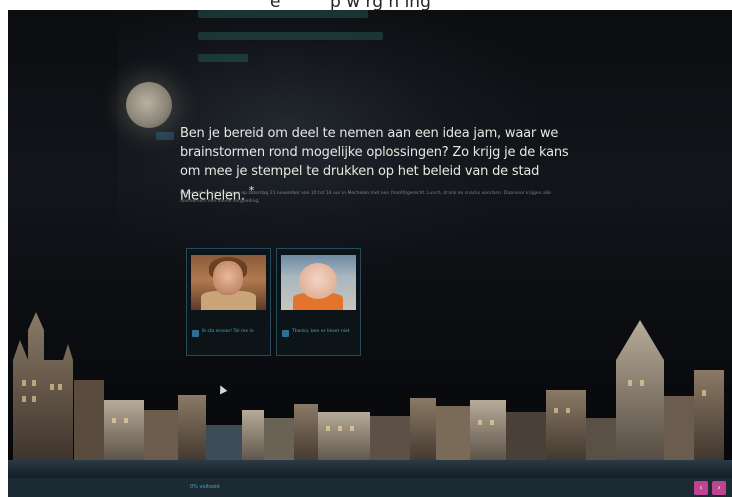  What do you see at coordinates (380, 6) in the screenshot?
I see `caption-fragment-right: p w rg n ing` at bounding box center [380, 6].